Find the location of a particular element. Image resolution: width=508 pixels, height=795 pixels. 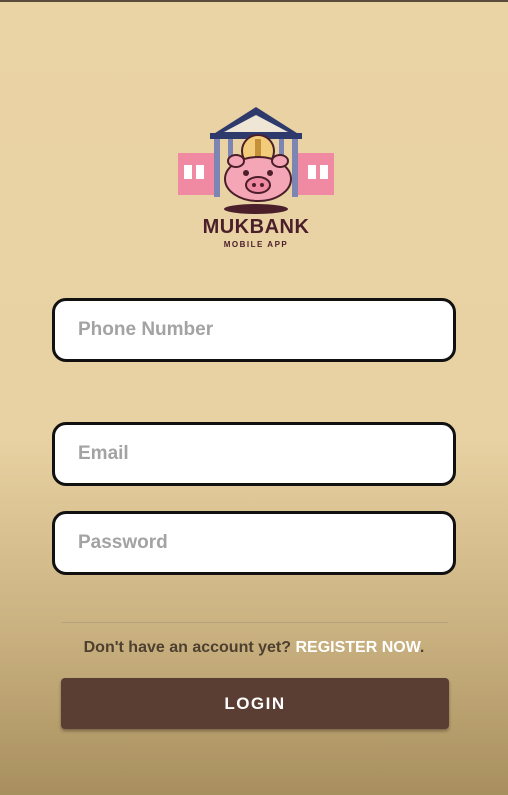

brand-name: MUKBANK is located at coordinates (256, 227).